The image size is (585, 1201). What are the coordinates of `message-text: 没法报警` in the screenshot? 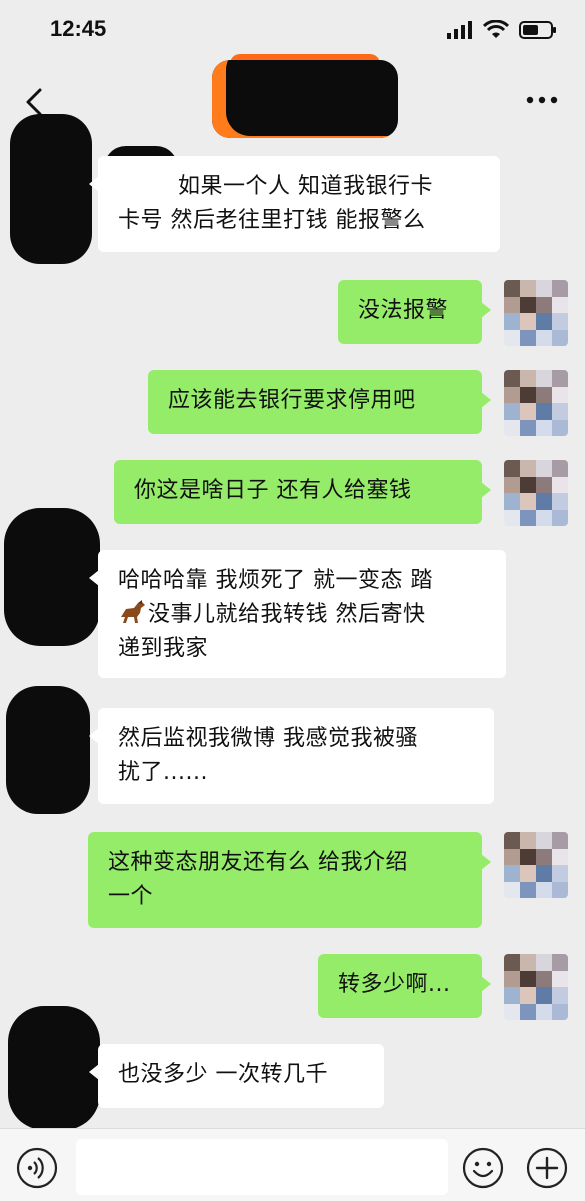 It's located at (403, 310).